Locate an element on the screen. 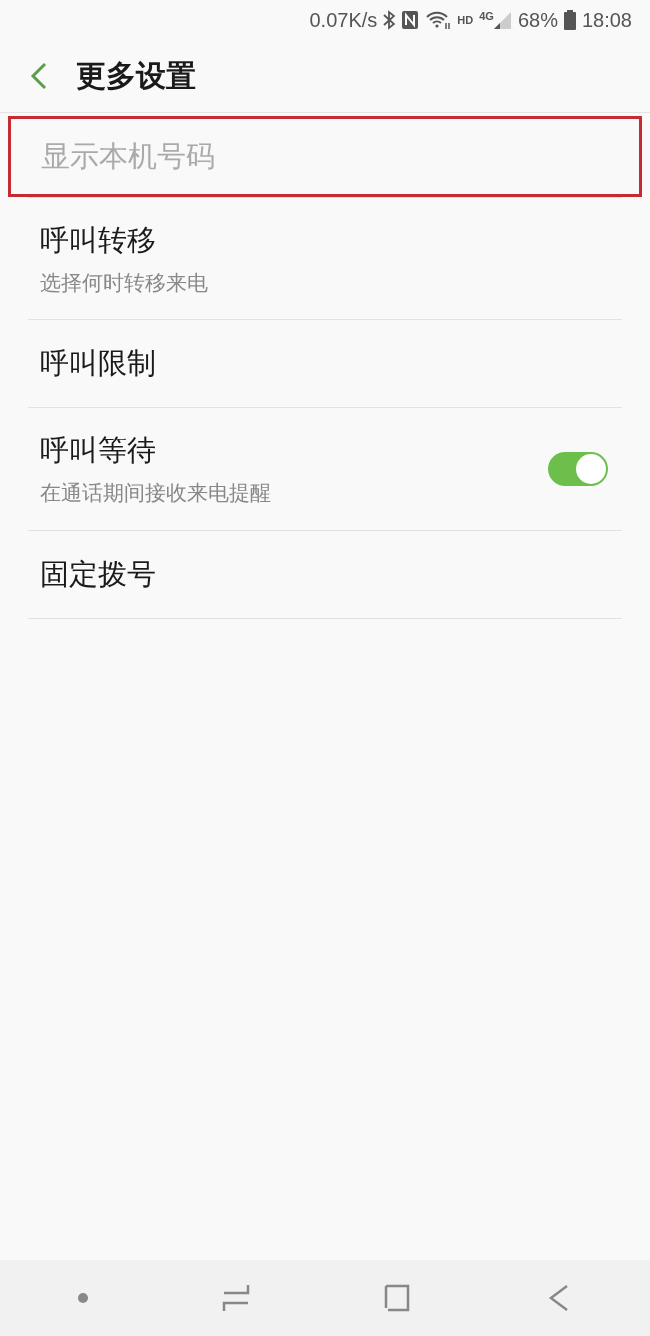 Image resolution: width=650 pixels, height=1336 pixels. hd-label: HD is located at coordinates (465, 20).